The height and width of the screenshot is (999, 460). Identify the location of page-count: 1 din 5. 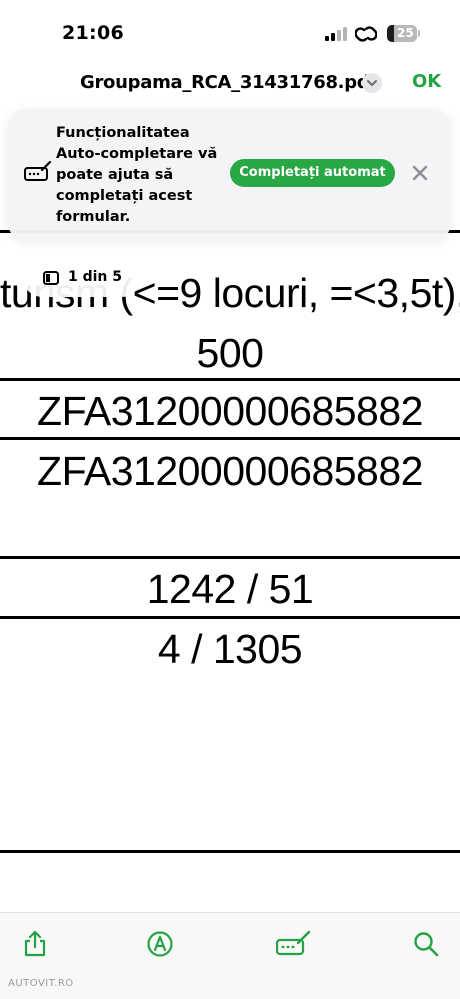
(95, 277).